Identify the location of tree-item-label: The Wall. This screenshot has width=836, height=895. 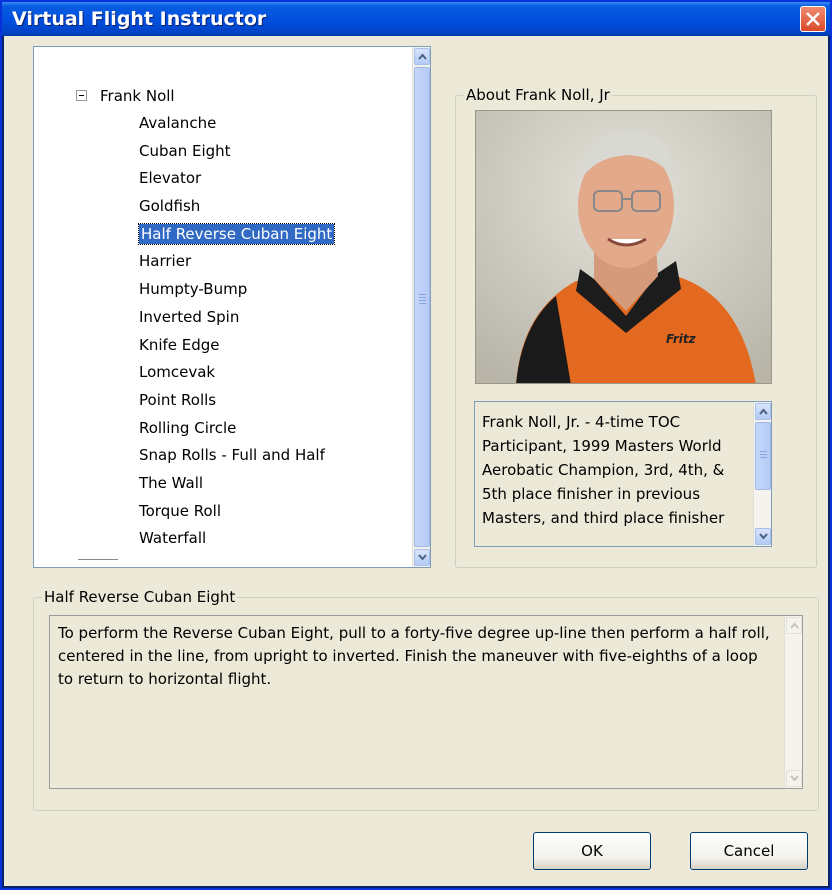
(171, 482).